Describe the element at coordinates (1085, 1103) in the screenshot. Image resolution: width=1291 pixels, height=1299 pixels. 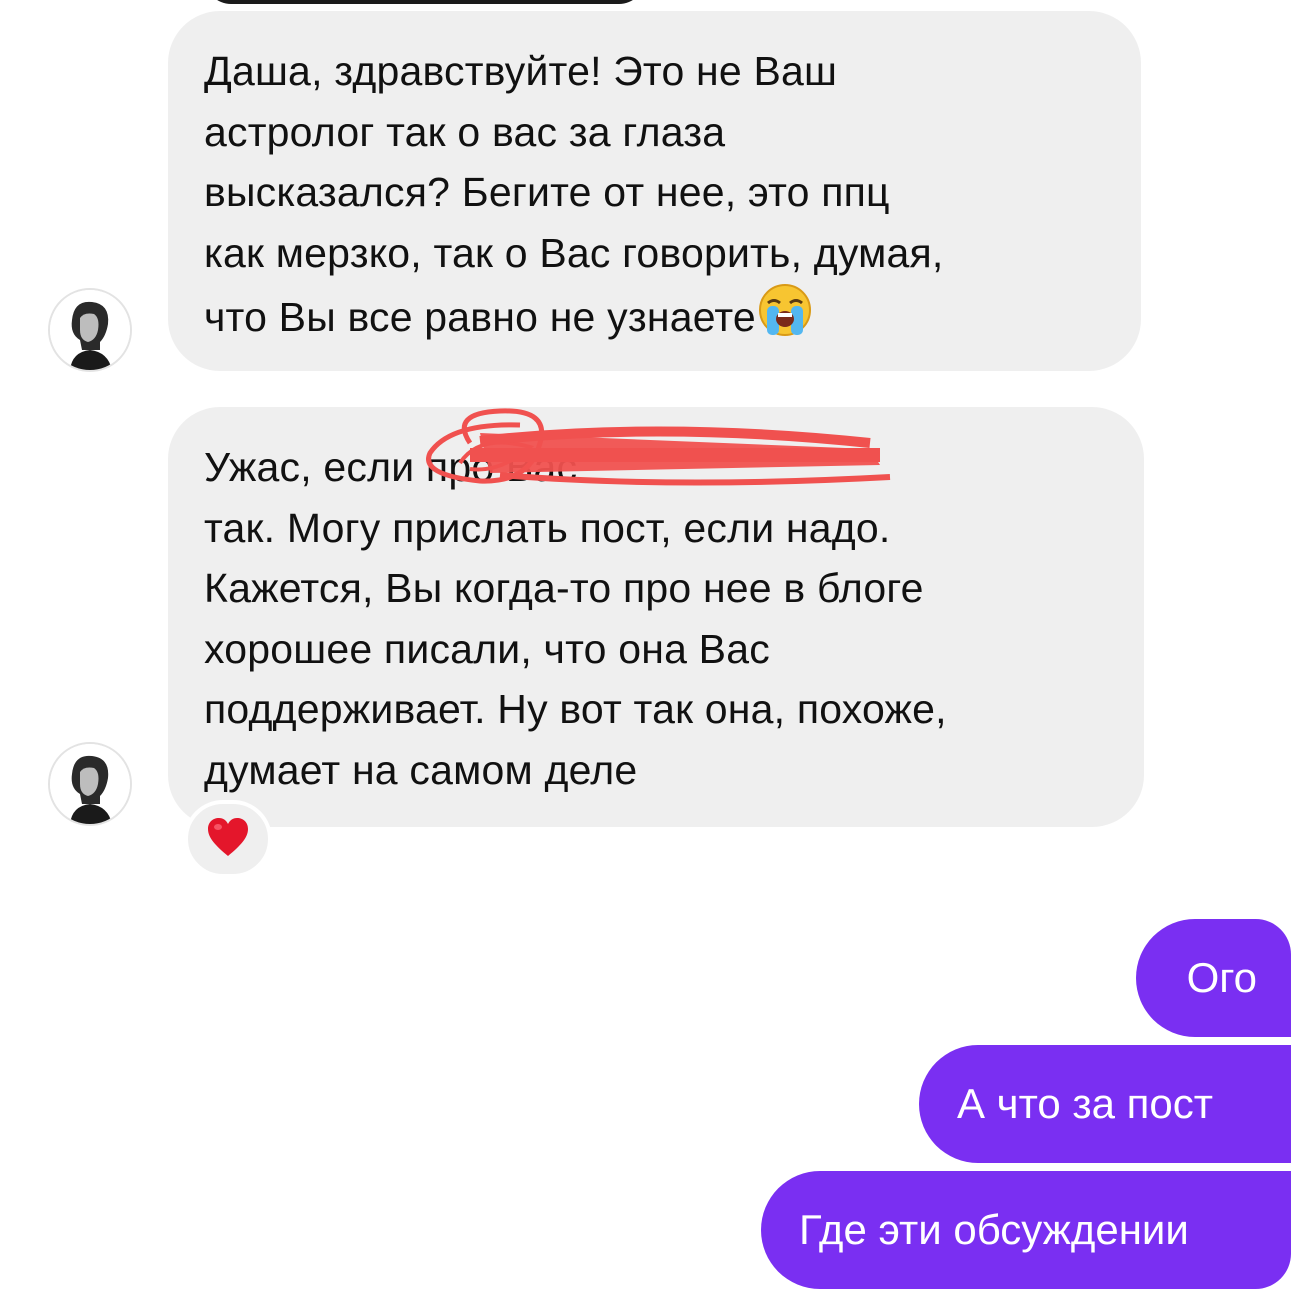
I see `message-text: А что за пост` at that location.